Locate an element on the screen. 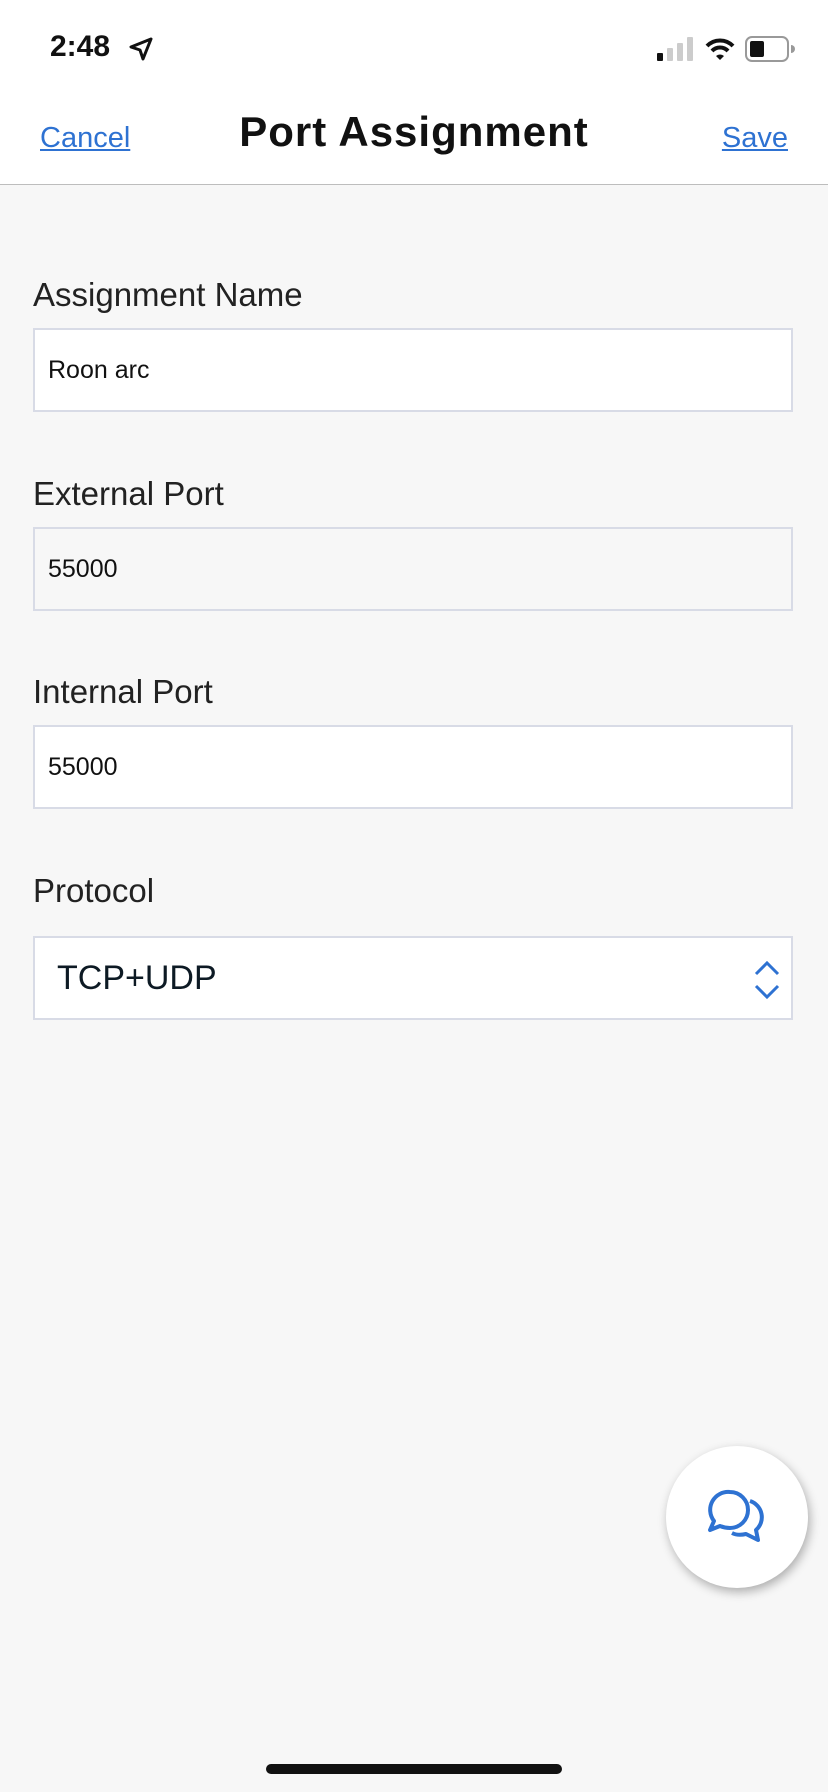 This screenshot has height=1792, width=828. assignment-name-label: Assignment Name is located at coordinates (168, 294).